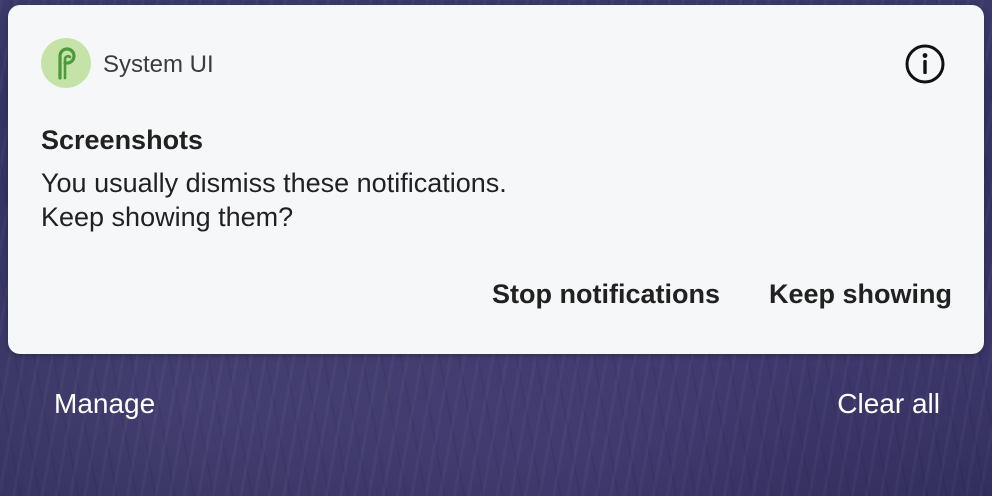 The width and height of the screenshot is (992, 496). Describe the element at coordinates (860, 294) in the screenshot. I see `keep-showing-button: Keep showing` at that location.